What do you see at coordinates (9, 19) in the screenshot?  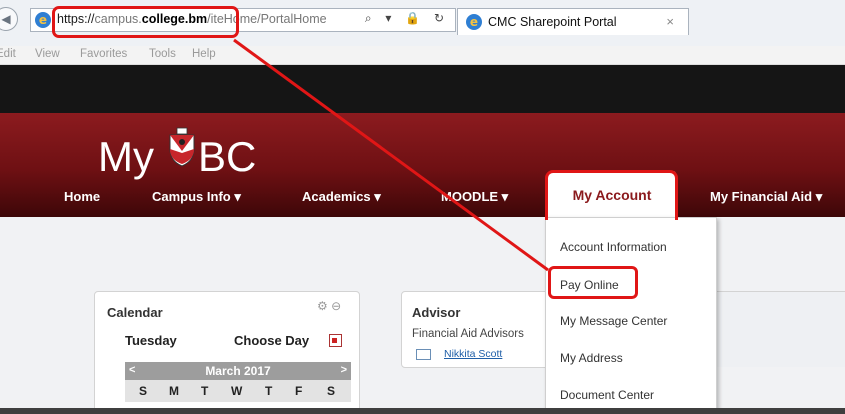 I see `back-button: ◀` at bounding box center [9, 19].